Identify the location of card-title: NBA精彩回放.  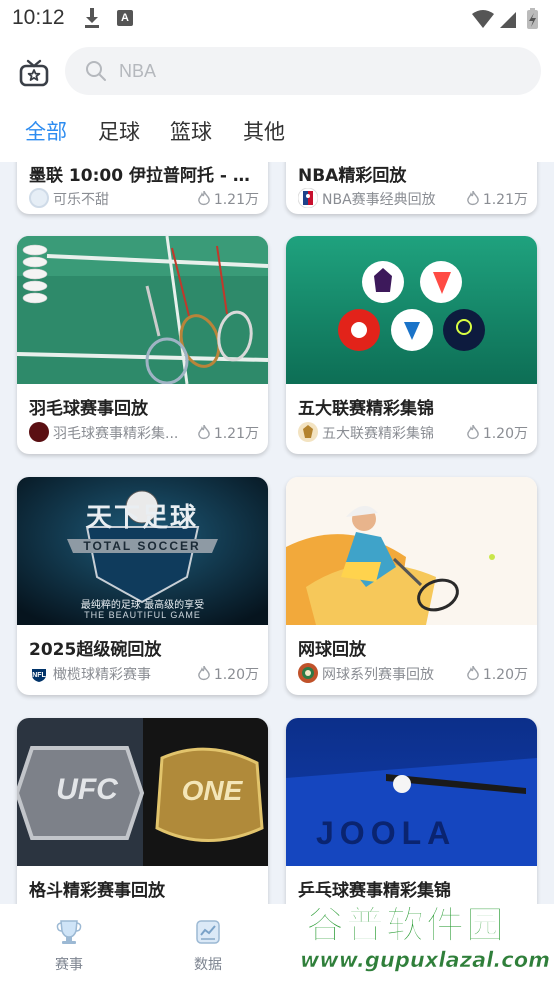
(352, 176).